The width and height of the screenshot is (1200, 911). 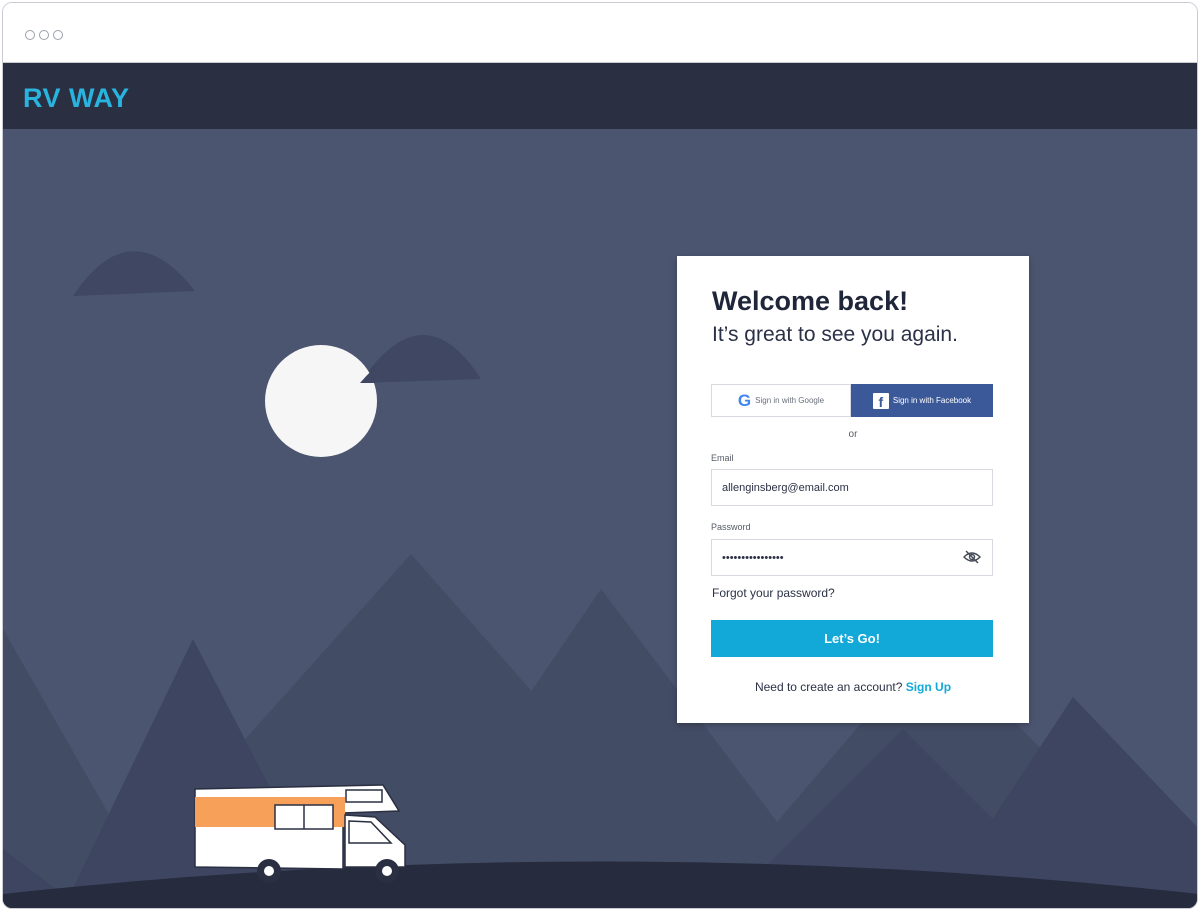 I want to click on email-field, so click(x=852, y=487).